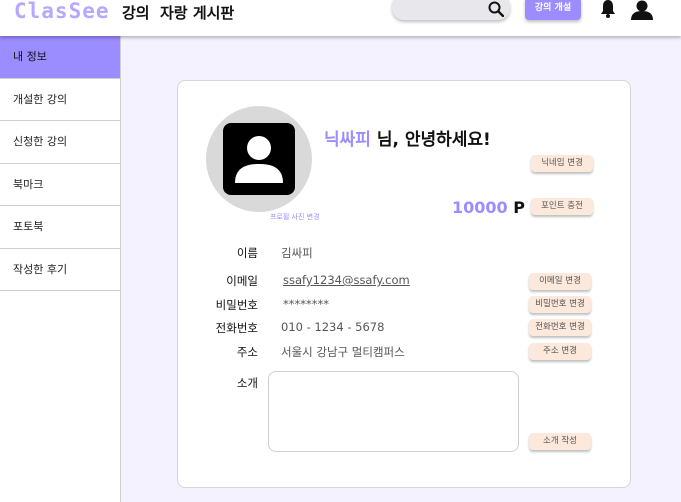  Describe the element at coordinates (451, 10) in the screenshot. I see `search-input` at that location.